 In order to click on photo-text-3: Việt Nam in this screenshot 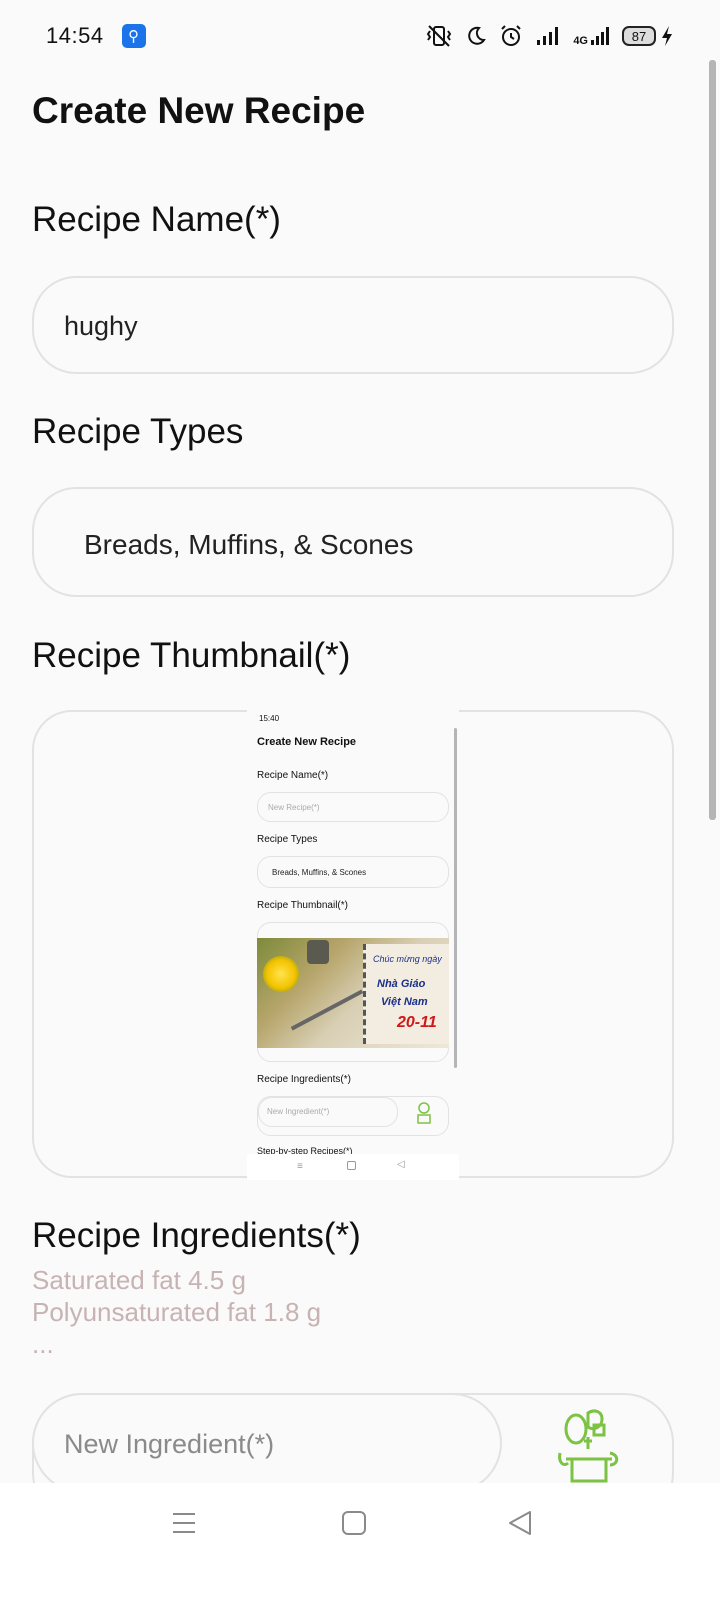, I will do `click(404, 1002)`.